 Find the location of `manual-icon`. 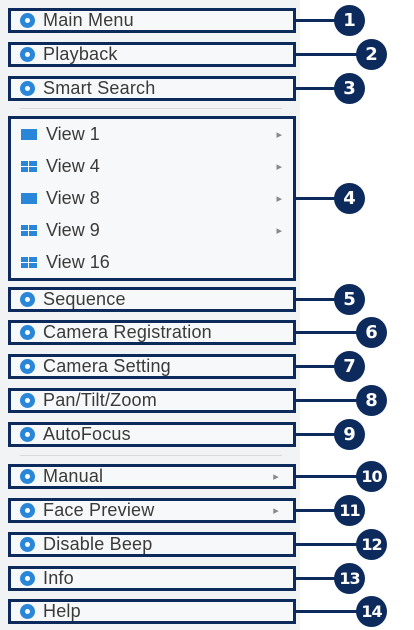

manual-icon is located at coordinates (27, 476).